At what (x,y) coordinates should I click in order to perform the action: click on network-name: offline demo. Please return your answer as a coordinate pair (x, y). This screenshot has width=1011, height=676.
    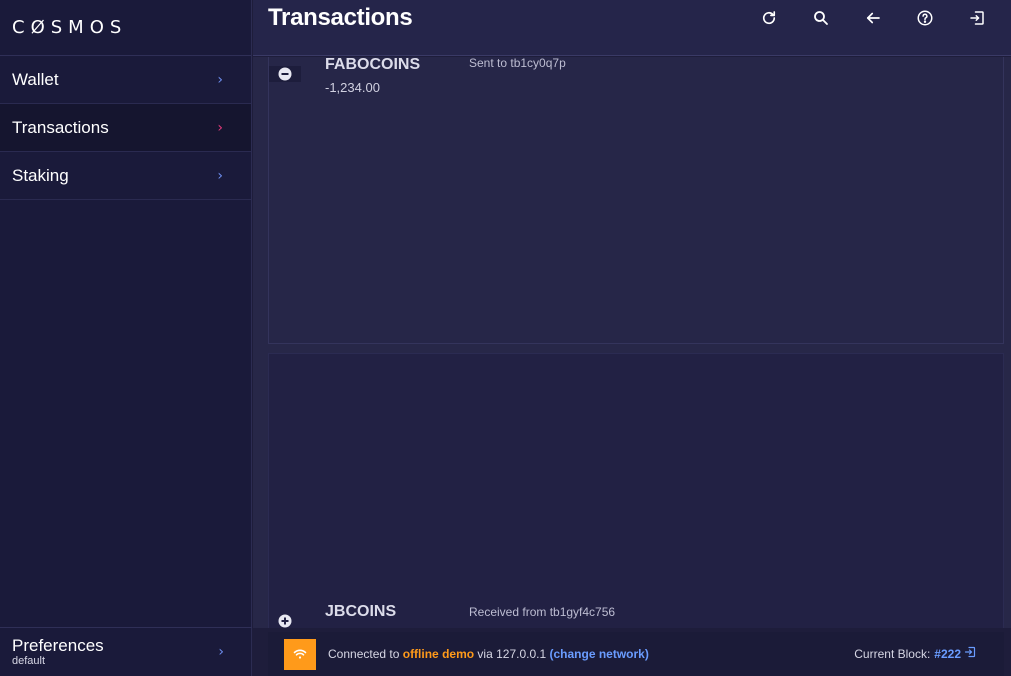
    Looking at the image, I should click on (438, 654).